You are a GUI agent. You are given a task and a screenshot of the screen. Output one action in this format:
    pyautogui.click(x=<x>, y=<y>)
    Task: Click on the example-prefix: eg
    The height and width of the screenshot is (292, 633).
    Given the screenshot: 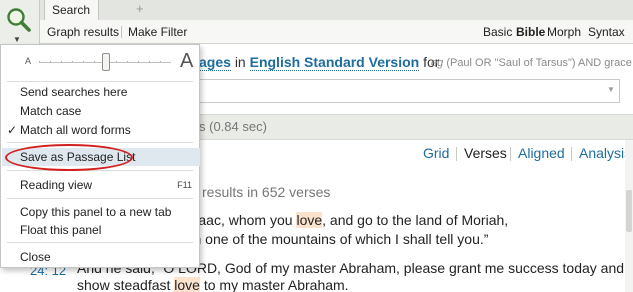 What is the action you would take?
    pyautogui.click(x=437, y=63)
    